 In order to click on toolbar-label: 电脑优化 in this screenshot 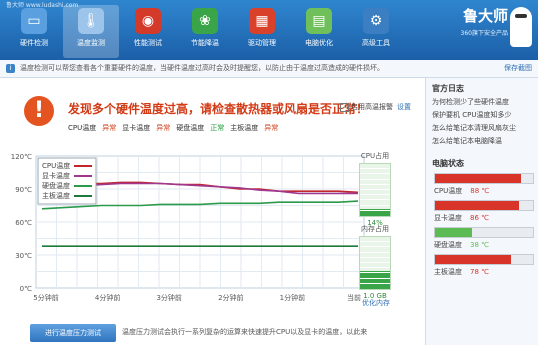, I will do `click(319, 43)`.